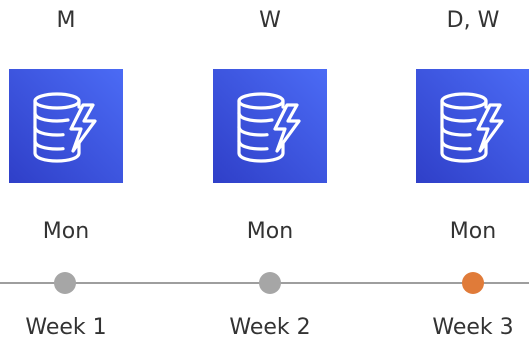 Image resolution: width=529 pixels, height=348 pixels. What do you see at coordinates (473, 20) in the screenshot?
I see `backup-type-label: D, W` at bounding box center [473, 20].